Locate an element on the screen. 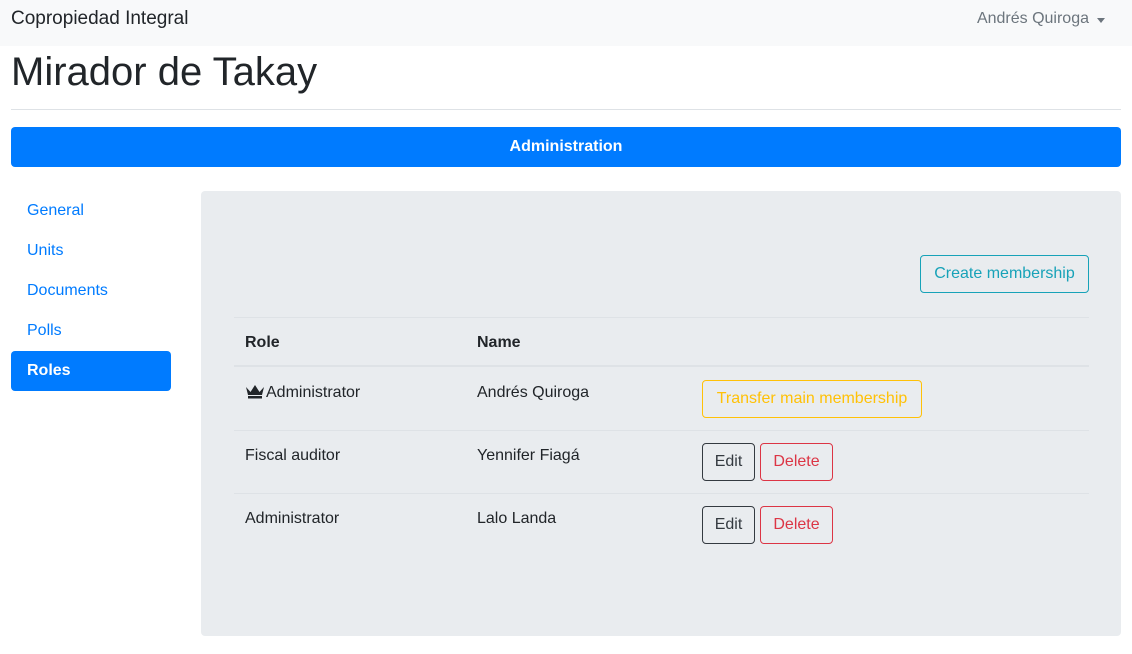 Image resolution: width=1132 pixels, height=654 pixels. chevron-down-icon is located at coordinates (1101, 20).